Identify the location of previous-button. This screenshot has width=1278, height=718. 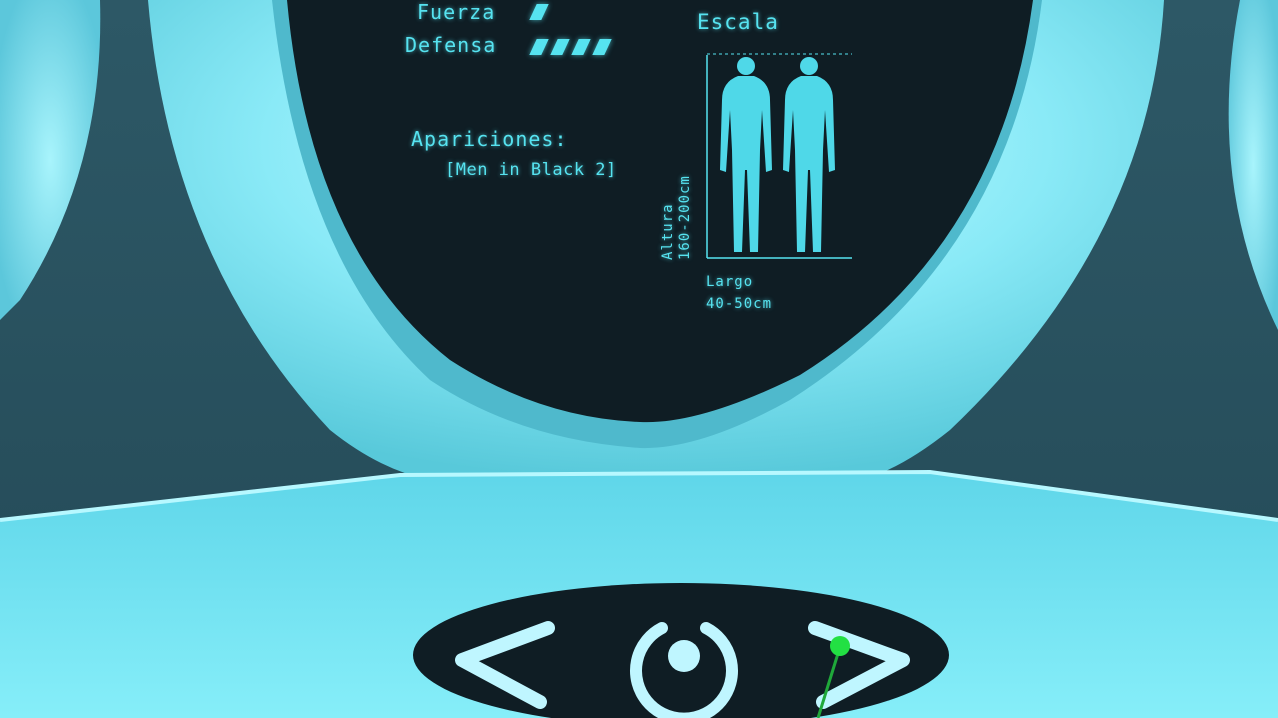
(505, 666).